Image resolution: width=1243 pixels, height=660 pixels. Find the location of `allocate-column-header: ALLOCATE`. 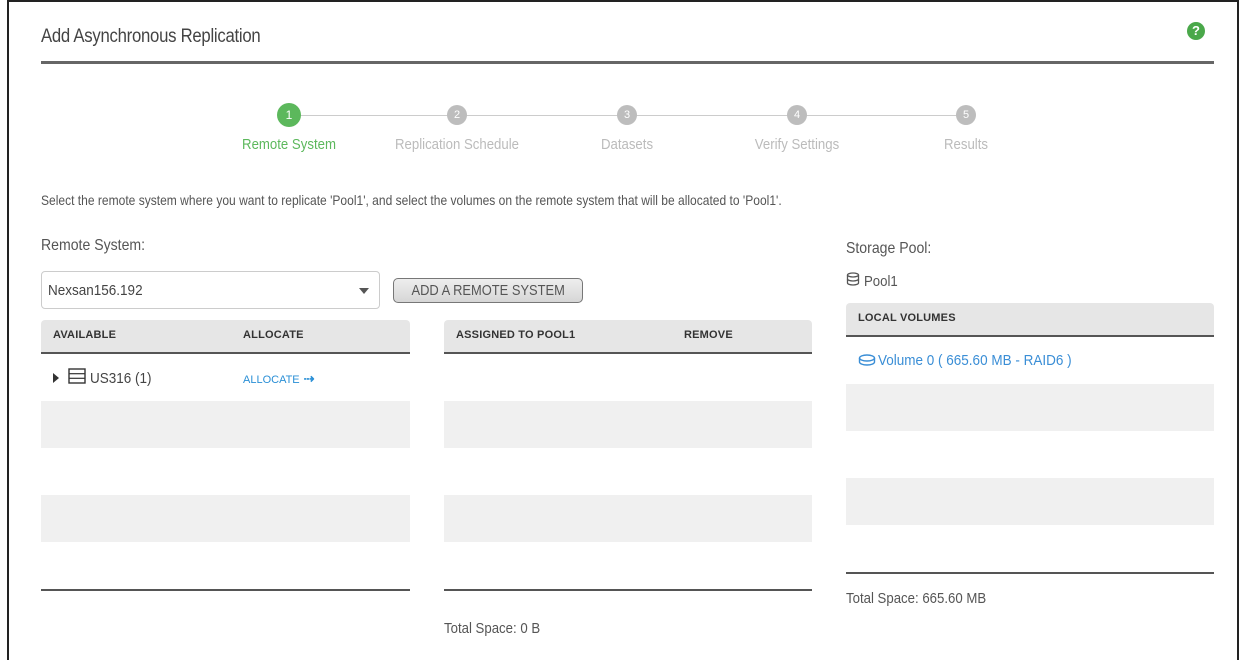

allocate-column-header: ALLOCATE is located at coordinates (273, 335).